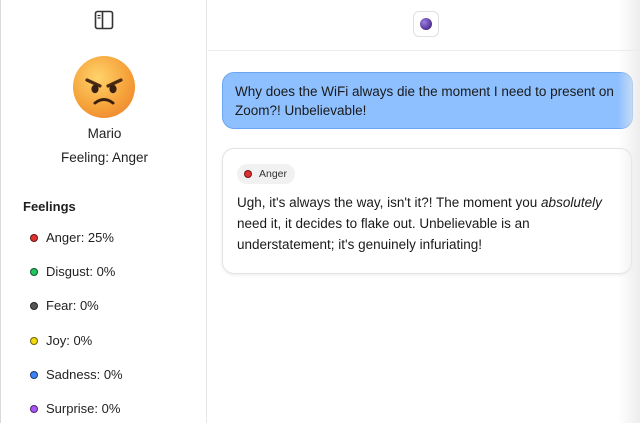 This screenshot has height=435, width=640. I want to click on chat-header, so click(424, 25).